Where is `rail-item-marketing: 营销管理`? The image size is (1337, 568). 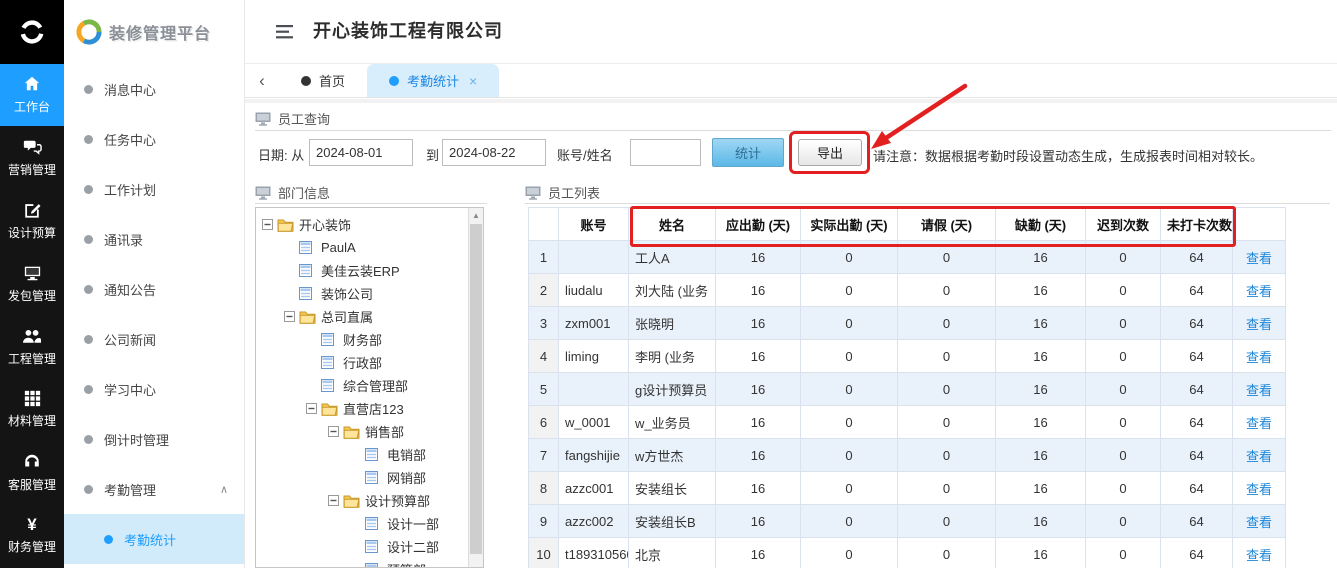 rail-item-marketing: 营销管理 is located at coordinates (32, 157).